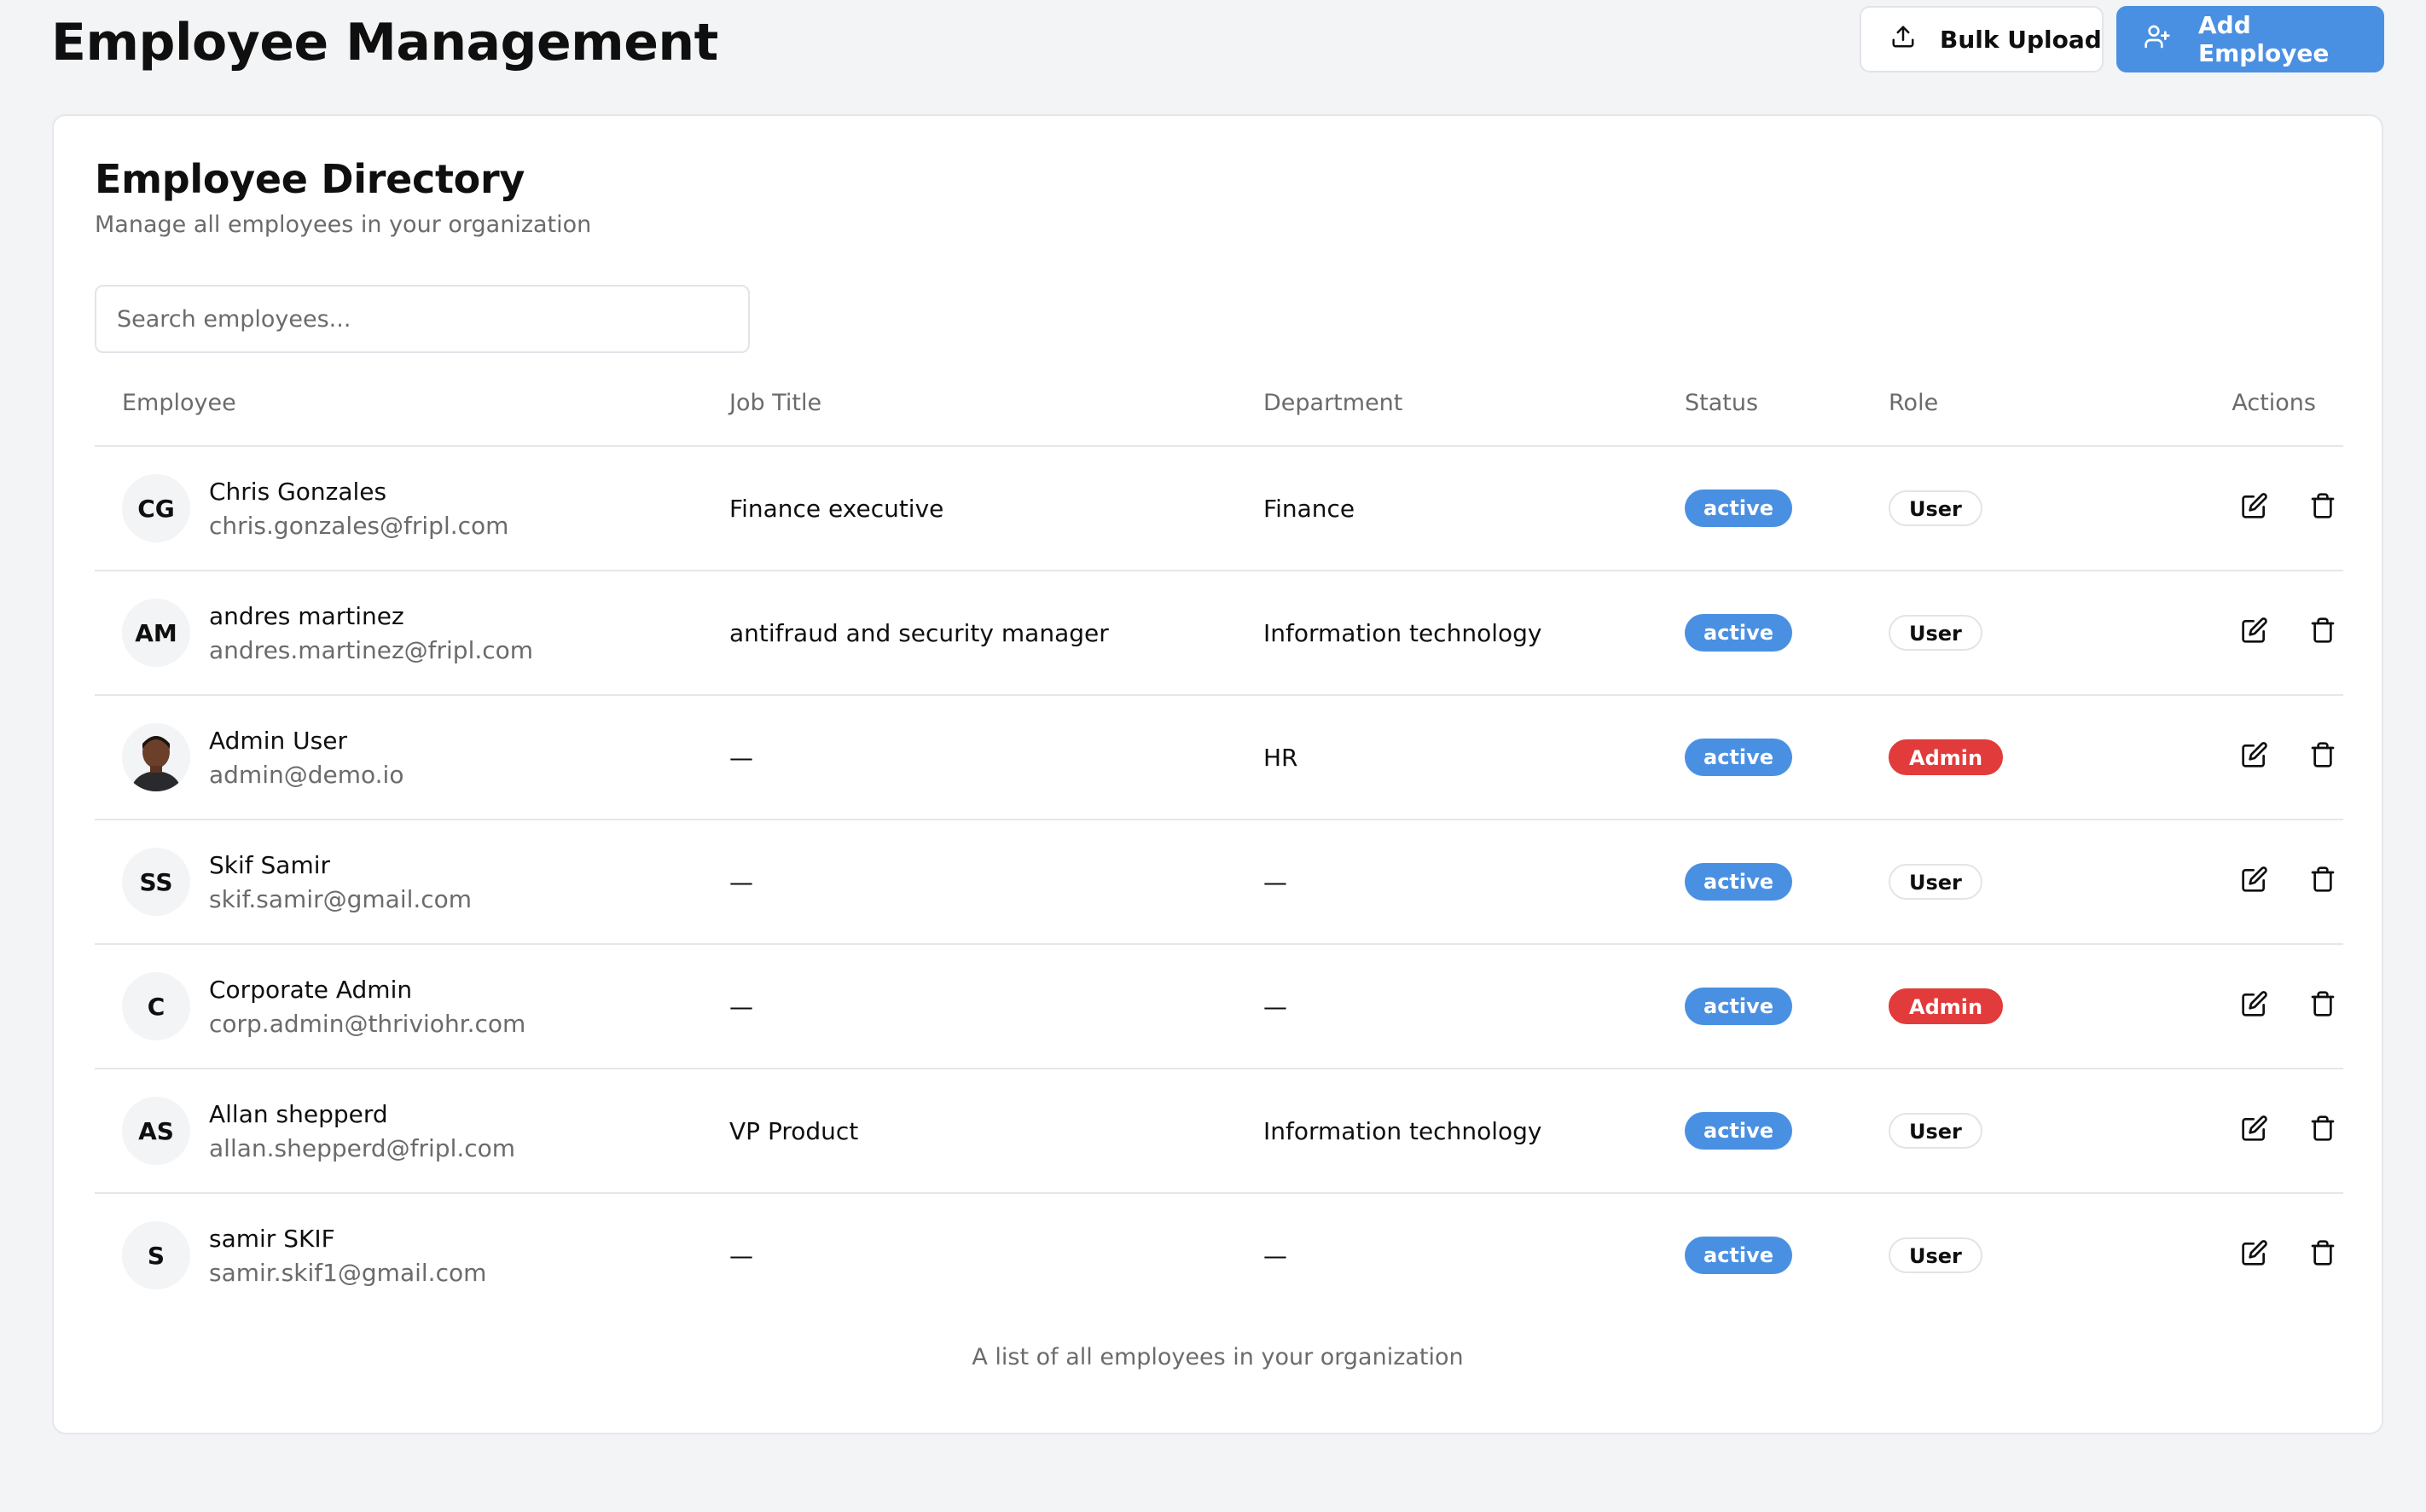 Image resolution: width=2426 pixels, height=1512 pixels. I want to click on search-input, so click(422, 319).